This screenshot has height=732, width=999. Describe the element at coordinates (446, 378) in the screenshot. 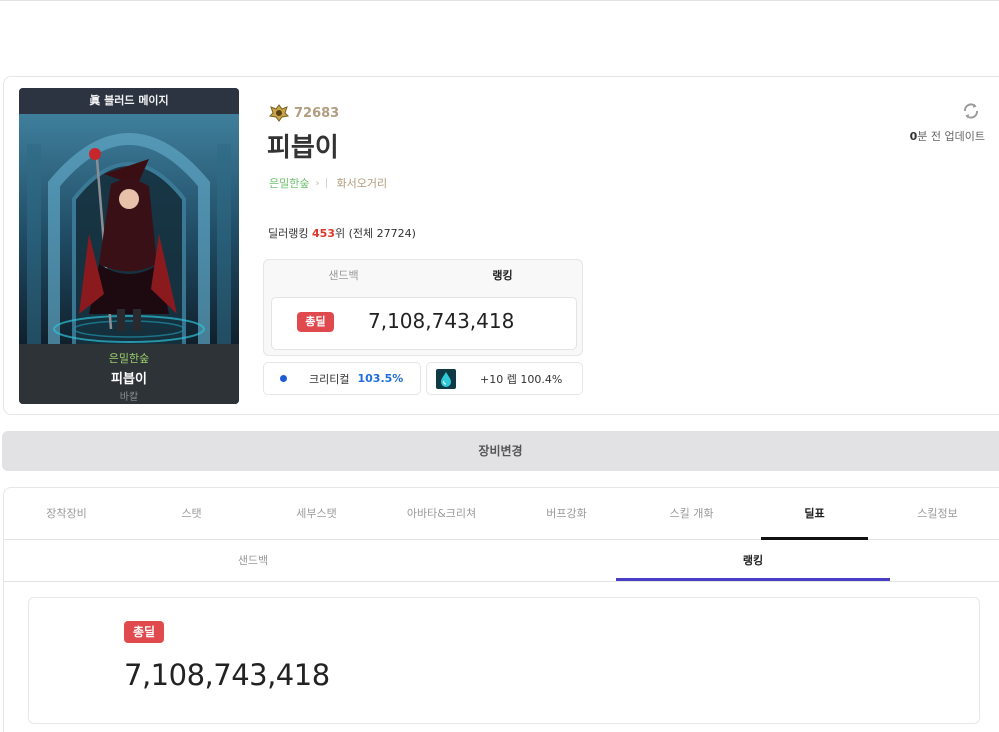

I see `water-drop-item-icon` at that location.